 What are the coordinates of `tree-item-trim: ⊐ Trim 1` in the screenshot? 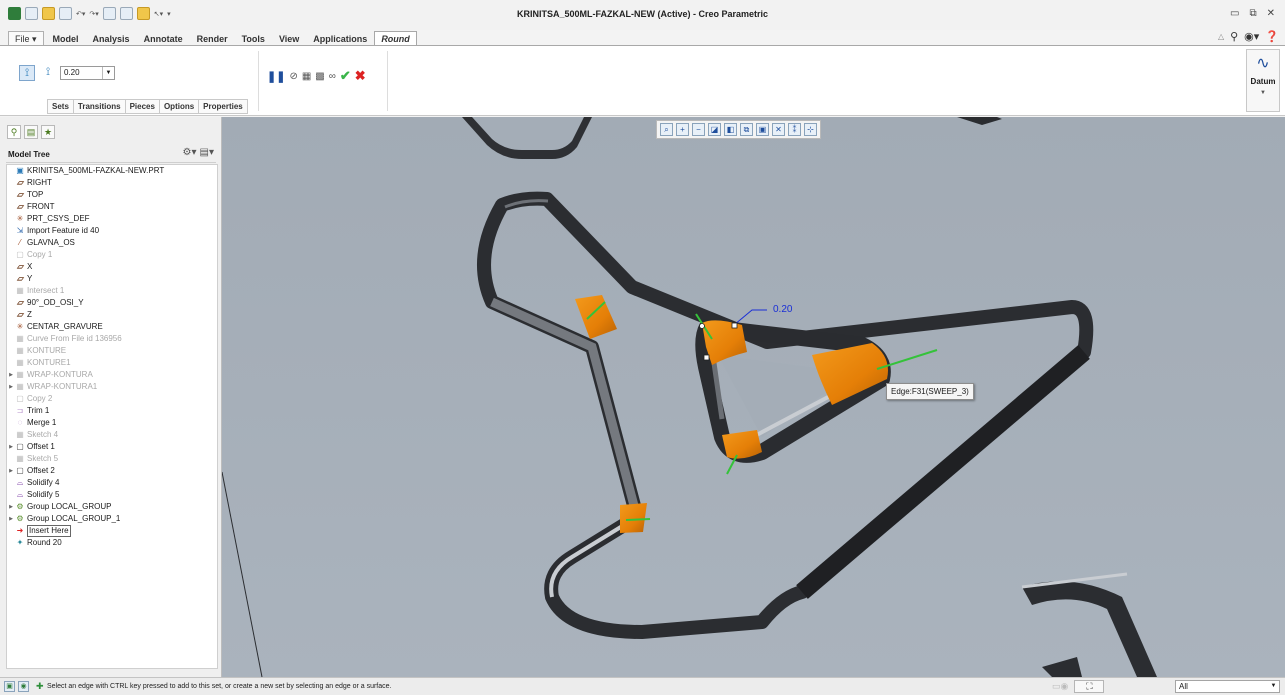 It's located at (112, 411).